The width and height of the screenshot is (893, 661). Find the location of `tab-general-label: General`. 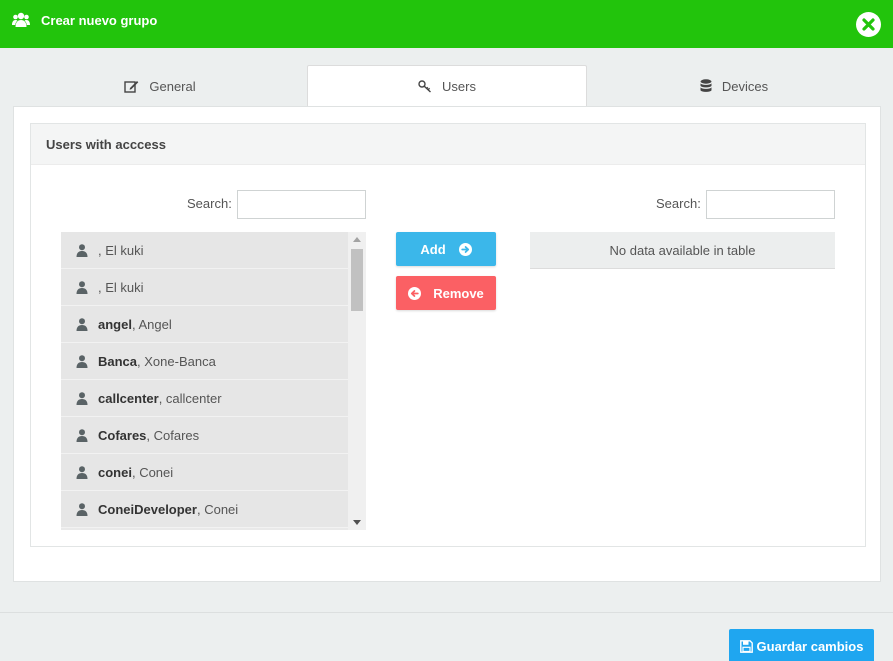

tab-general-label: General is located at coordinates (172, 86).